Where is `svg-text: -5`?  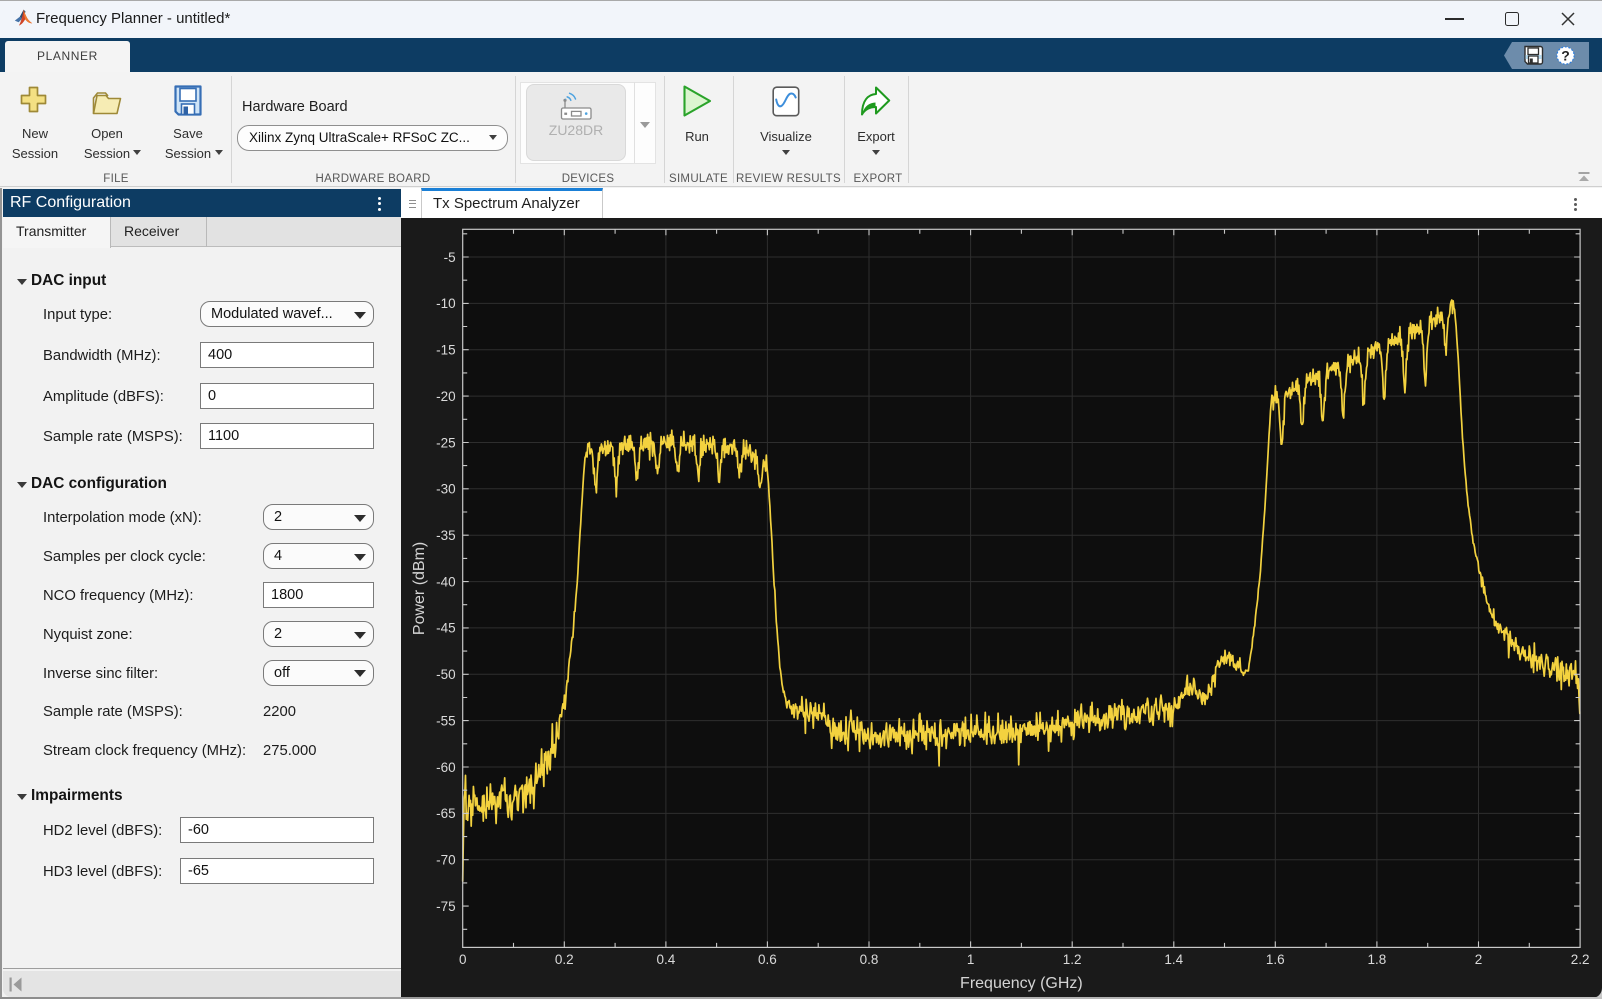
svg-text: -5 is located at coordinates (450, 256).